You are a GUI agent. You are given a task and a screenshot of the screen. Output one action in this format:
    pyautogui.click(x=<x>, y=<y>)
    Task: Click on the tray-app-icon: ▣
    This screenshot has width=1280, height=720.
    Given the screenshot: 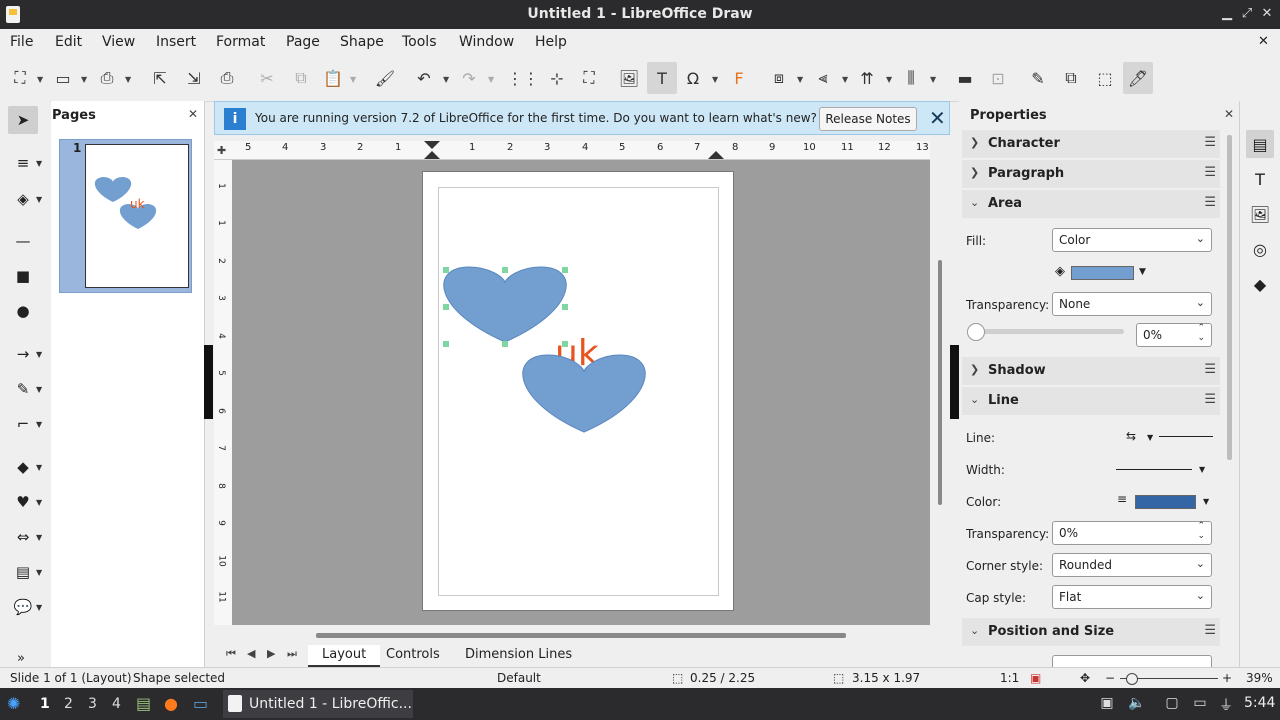 What is the action you would take?
    pyautogui.click(x=1107, y=704)
    